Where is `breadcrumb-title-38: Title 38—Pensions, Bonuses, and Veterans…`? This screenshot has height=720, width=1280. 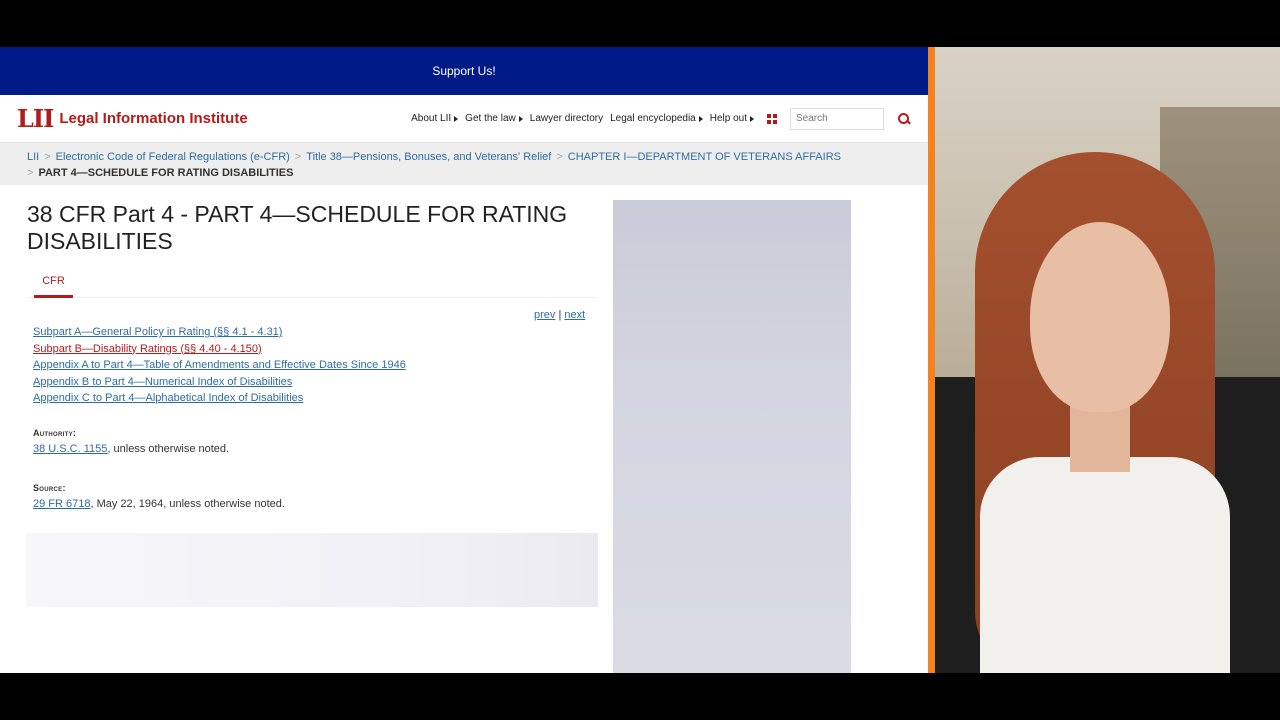
breadcrumb-title-38: Title 38—Pensions, Bonuses, and Veterans… is located at coordinates (428, 157).